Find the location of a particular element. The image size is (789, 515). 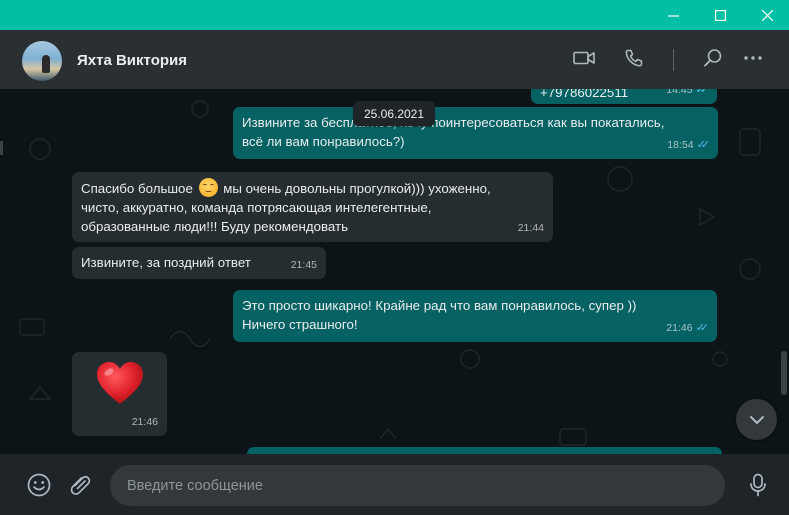

scroll-to-bottom-button is located at coordinates (756, 419).